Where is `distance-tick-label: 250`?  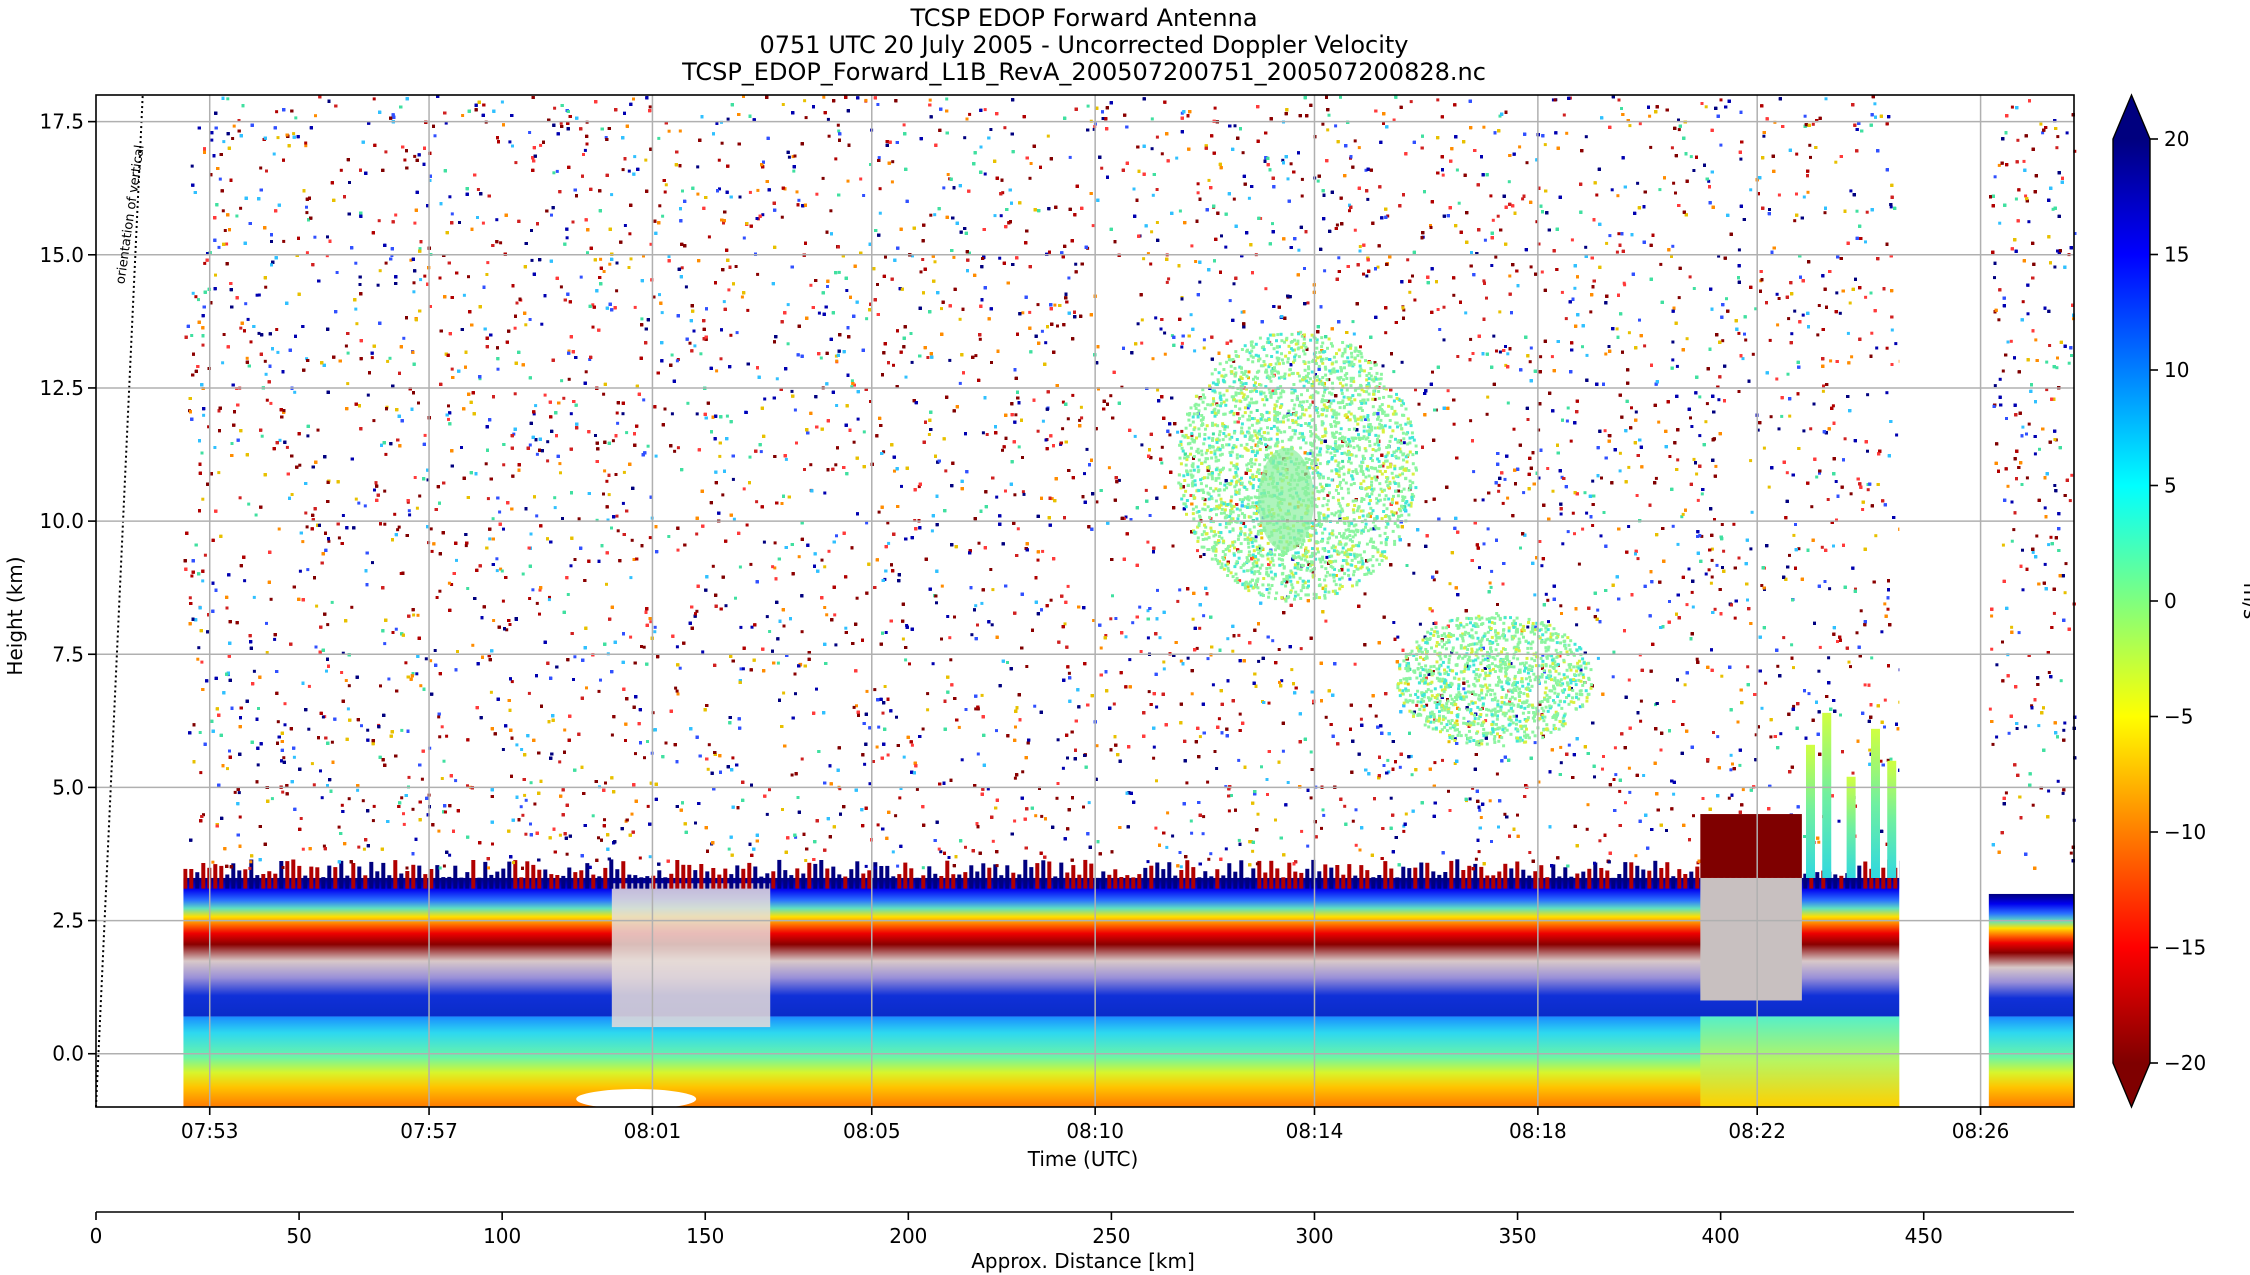 distance-tick-label: 250 is located at coordinates (1111, 1236).